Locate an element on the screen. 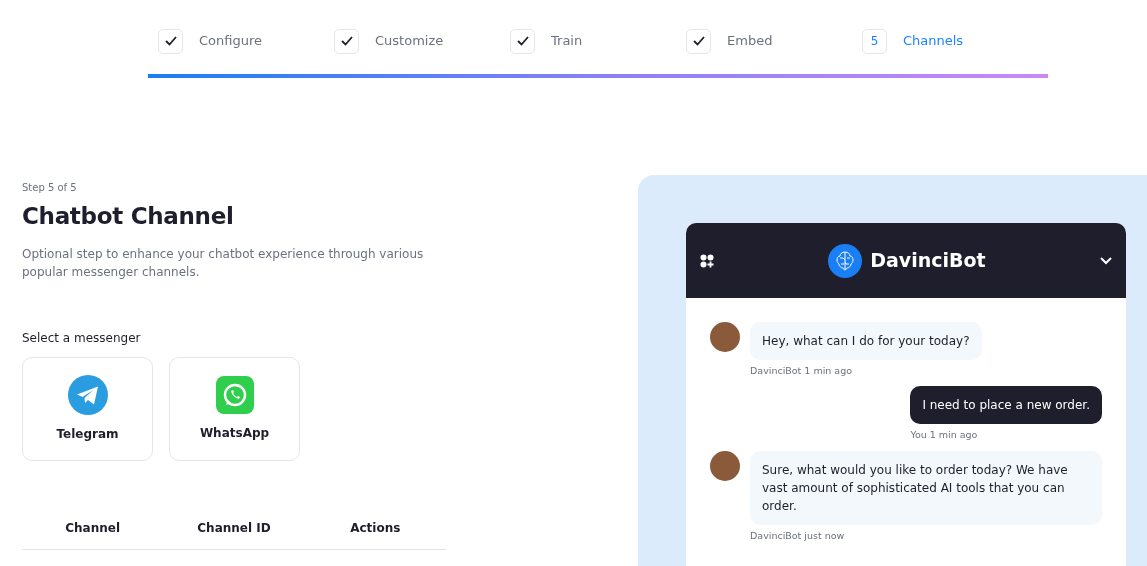 The width and height of the screenshot is (1147, 566). whatsapp-icon is located at coordinates (234, 394).